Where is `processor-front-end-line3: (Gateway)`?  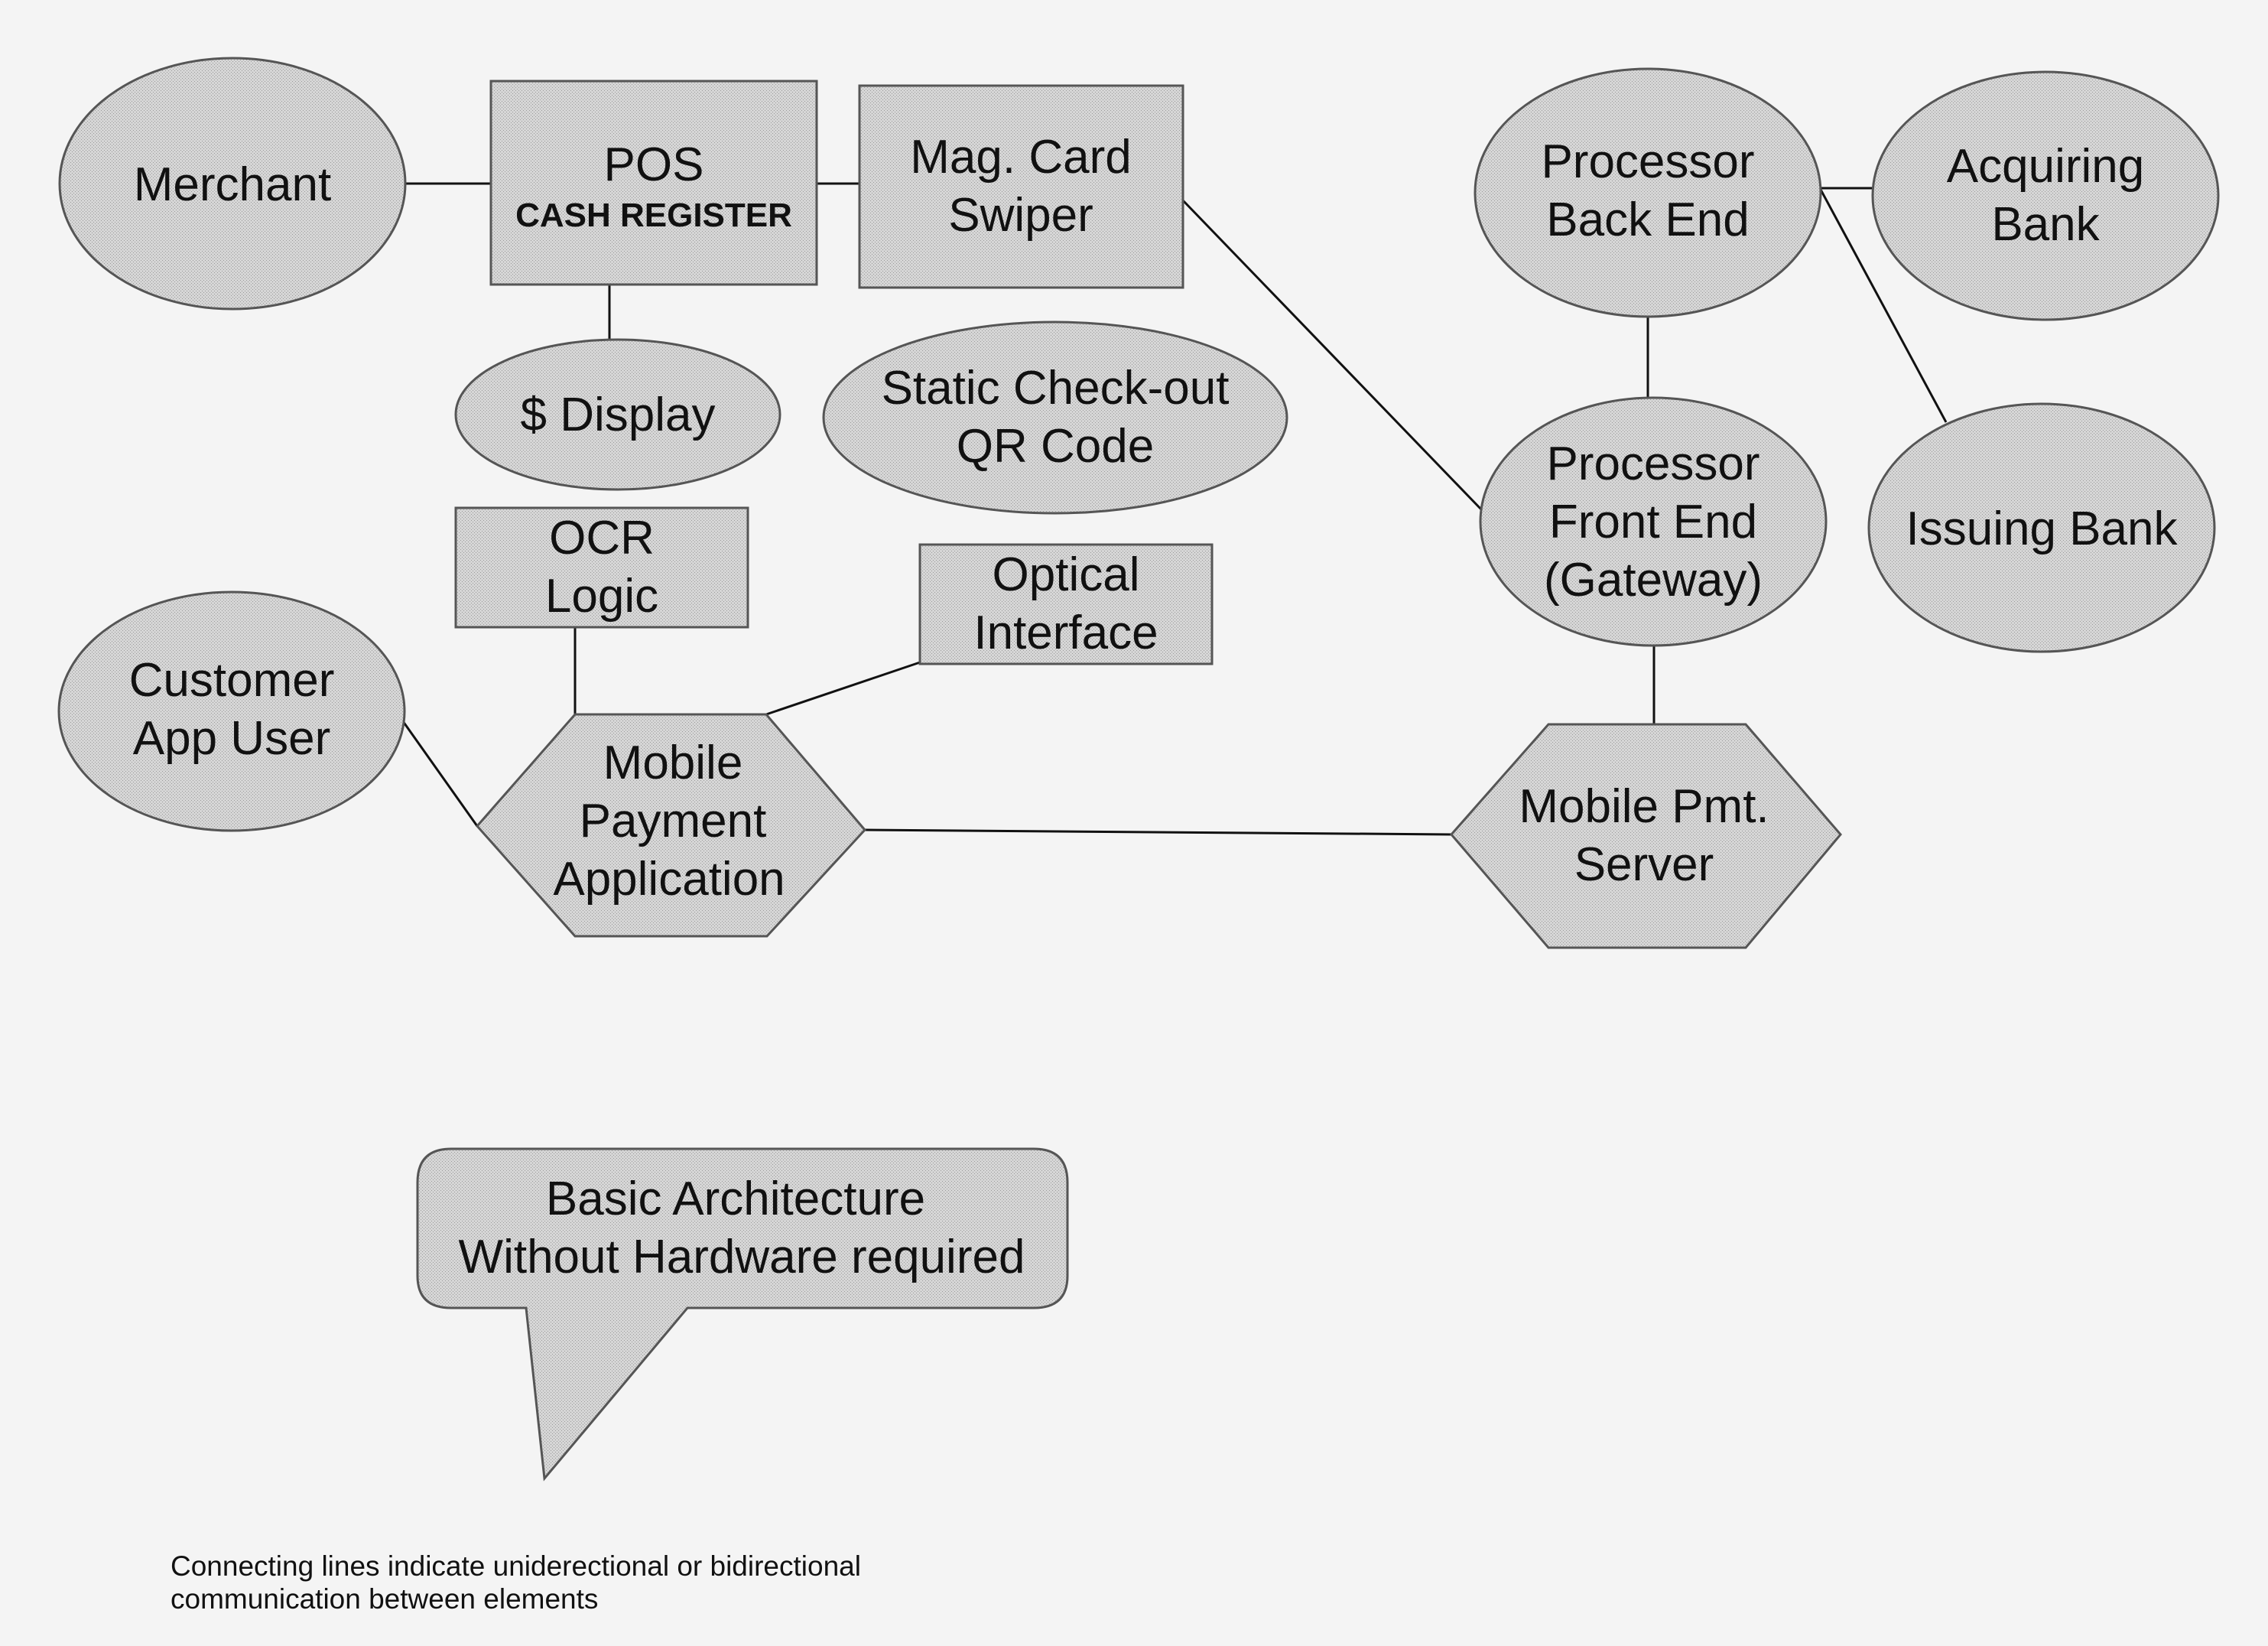 processor-front-end-line3: (Gateway) is located at coordinates (1653, 580).